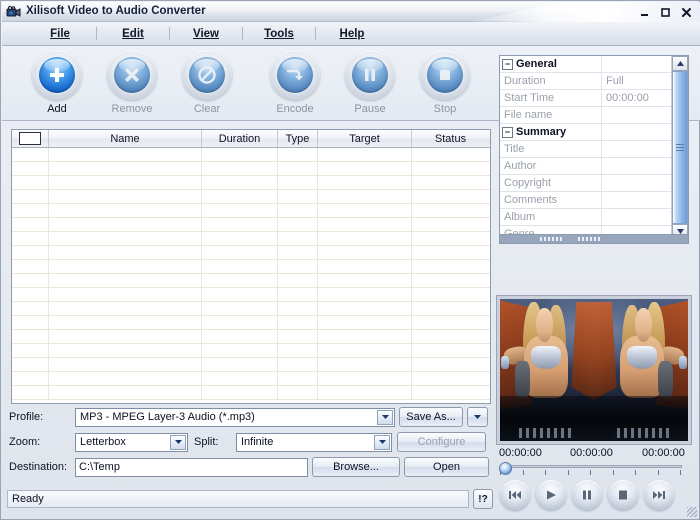 The image size is (700, 520). What do you see at coordinates (191, 467) in the screenshot?
I see `destination-input: C:\Temp` at bounding box center [191, 467].